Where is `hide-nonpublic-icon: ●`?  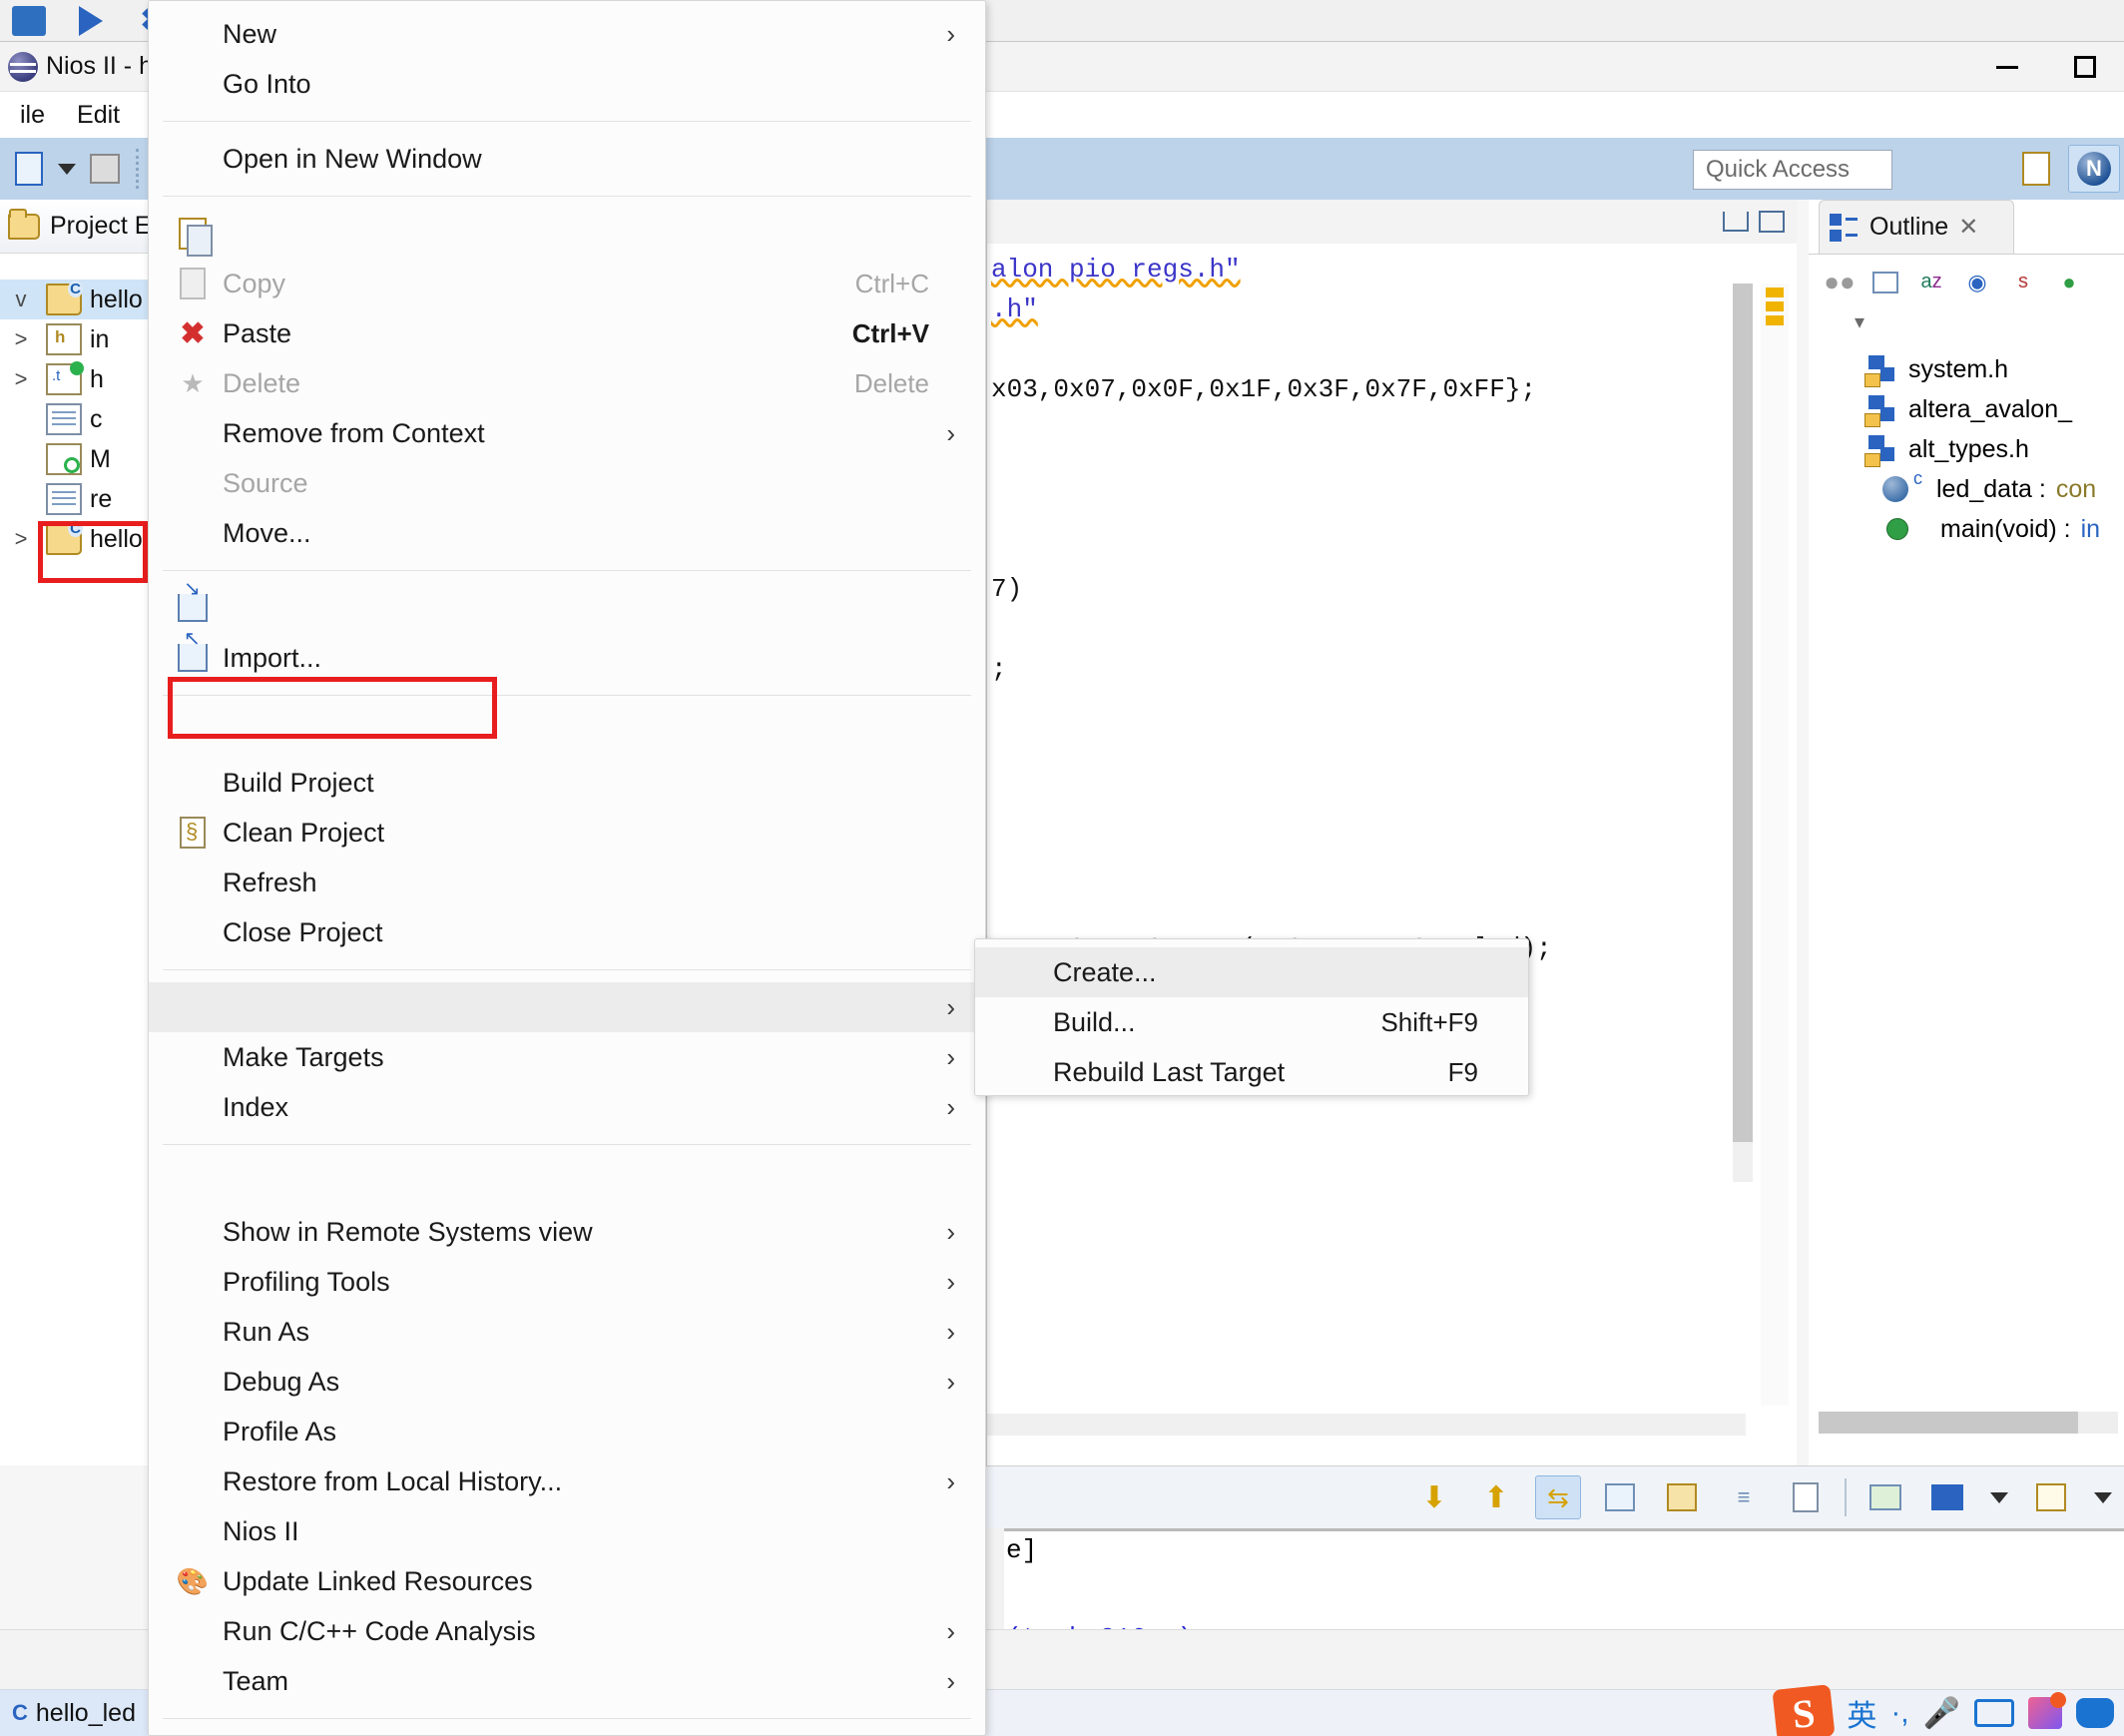 hide-nonpublic-icon: ● is located at coordinates (2069, 282).